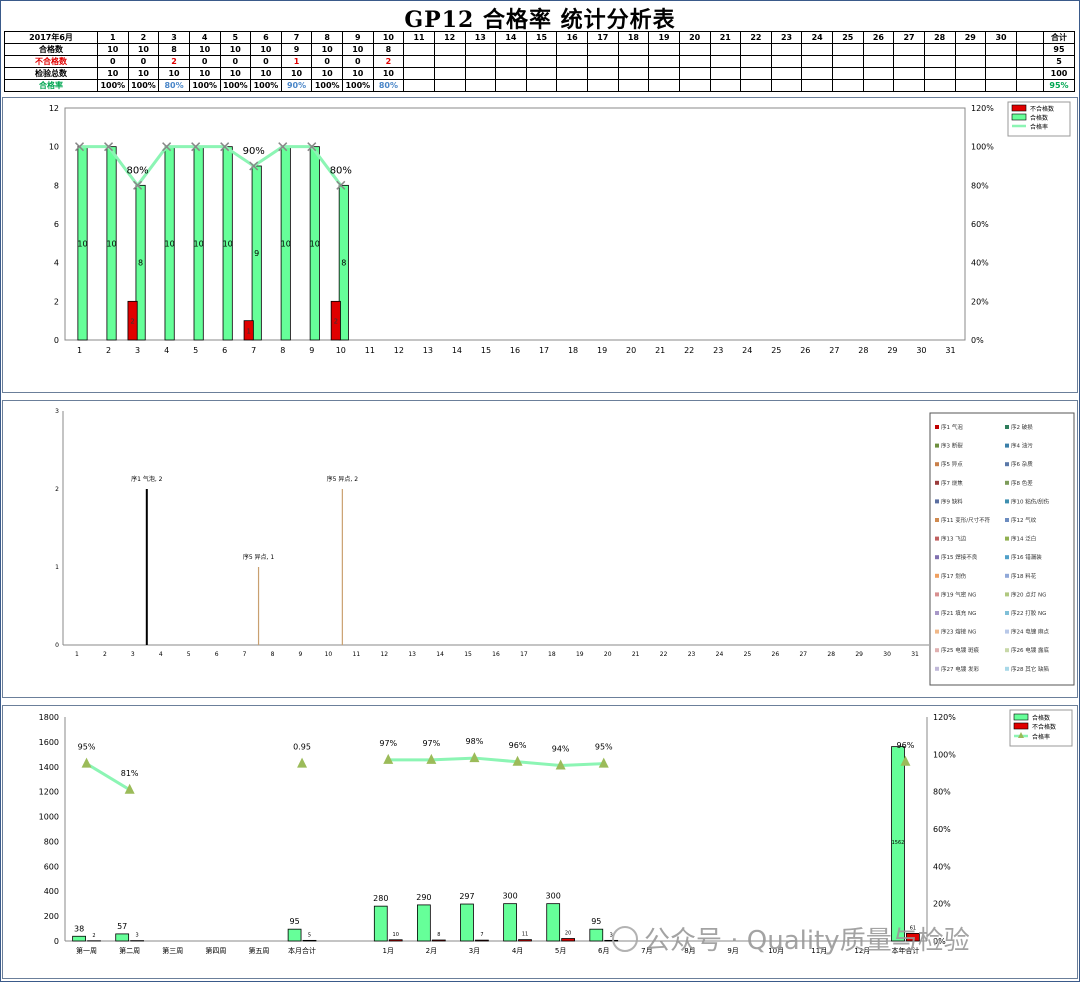 The width and height of the screenshot is (1080, 982). What do you see at coordinates (486, 350) in the screenshot?
I see `x-tick-label: 15` at bounding box center [486, 350].